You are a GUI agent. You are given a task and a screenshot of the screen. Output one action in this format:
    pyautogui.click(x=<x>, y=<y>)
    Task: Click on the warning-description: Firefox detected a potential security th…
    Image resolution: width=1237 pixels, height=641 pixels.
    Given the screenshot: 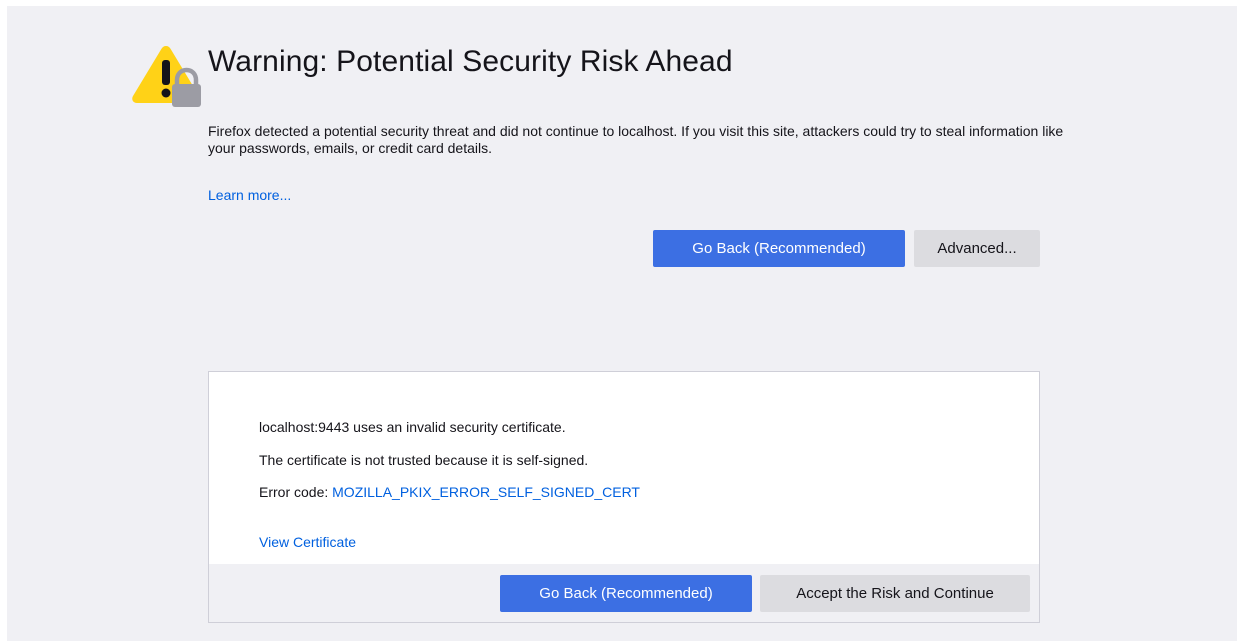 What is the action you would take?
    pyautogui.click(x=636, y=139)
    